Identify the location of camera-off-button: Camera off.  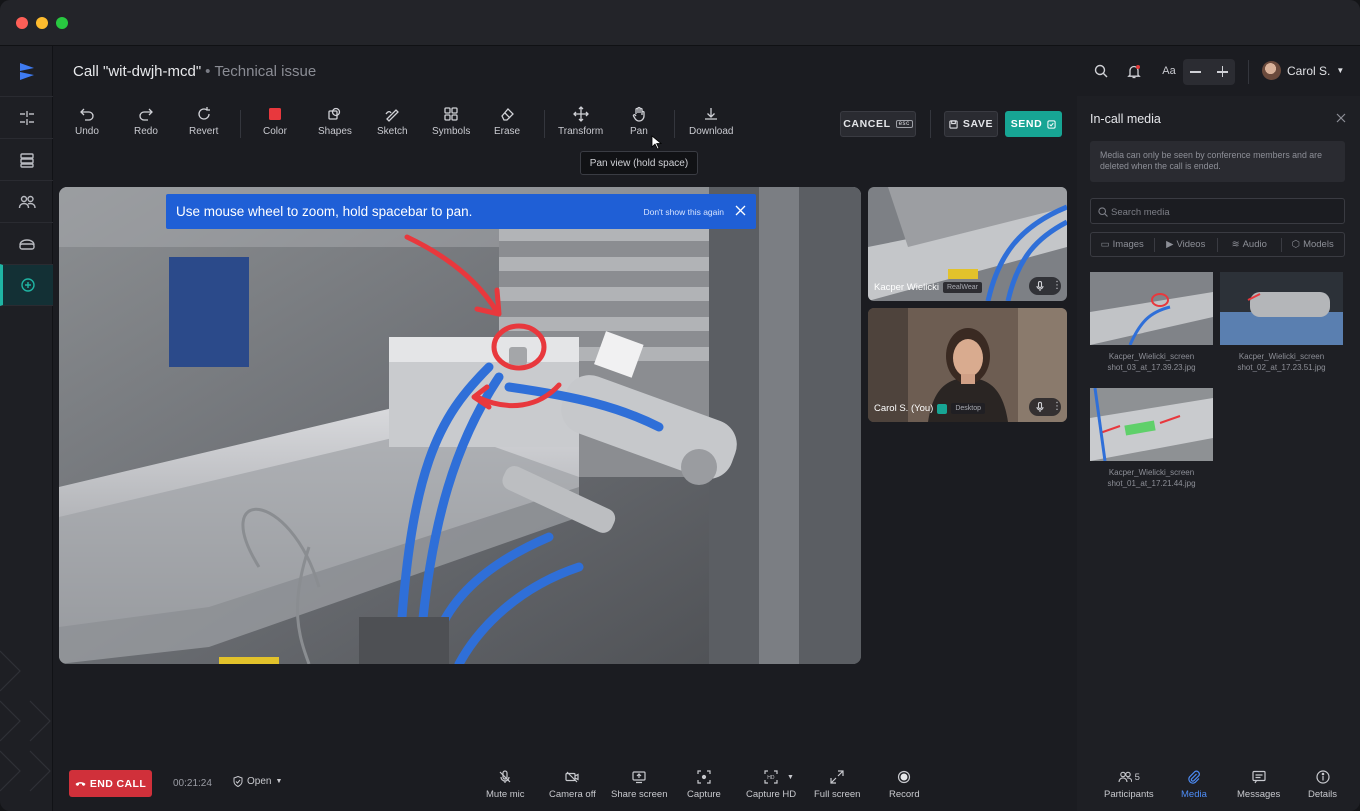
(572, 785).